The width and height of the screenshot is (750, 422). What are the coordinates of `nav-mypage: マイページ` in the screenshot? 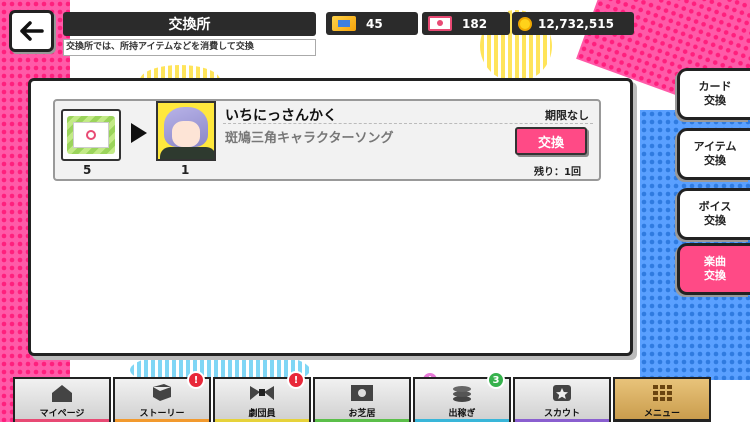 It's located at (62, 399).